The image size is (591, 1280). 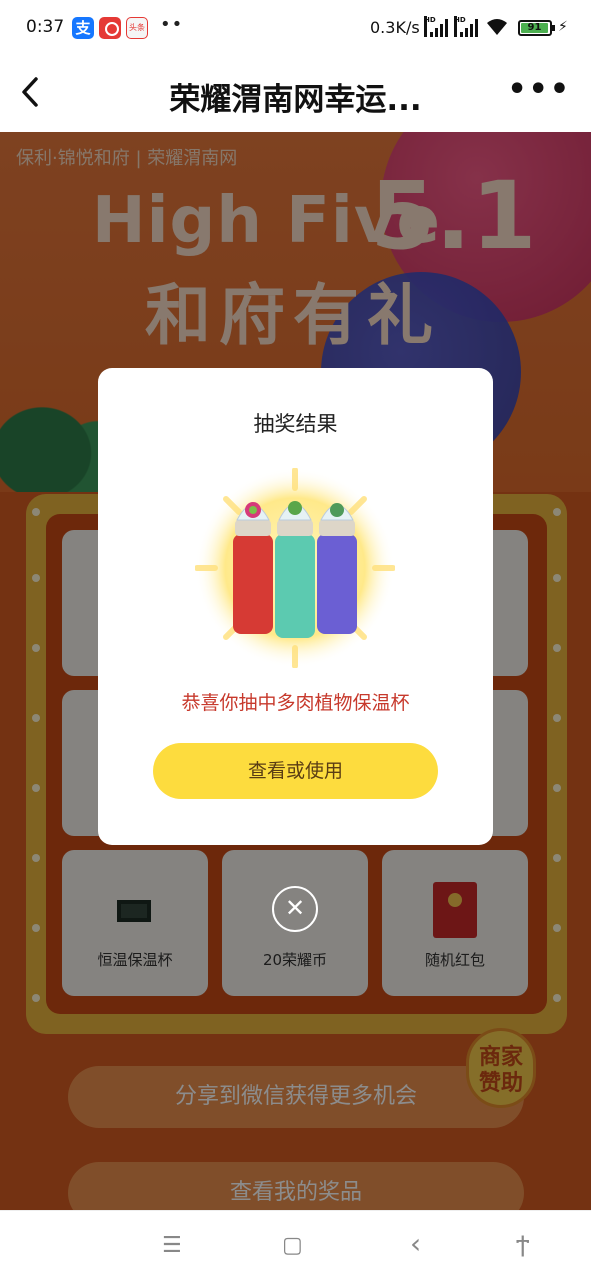 What do you see at coordinates (497, 27) in the screenshot?
I see `wifi-icon` at bounding box center [497, 27].